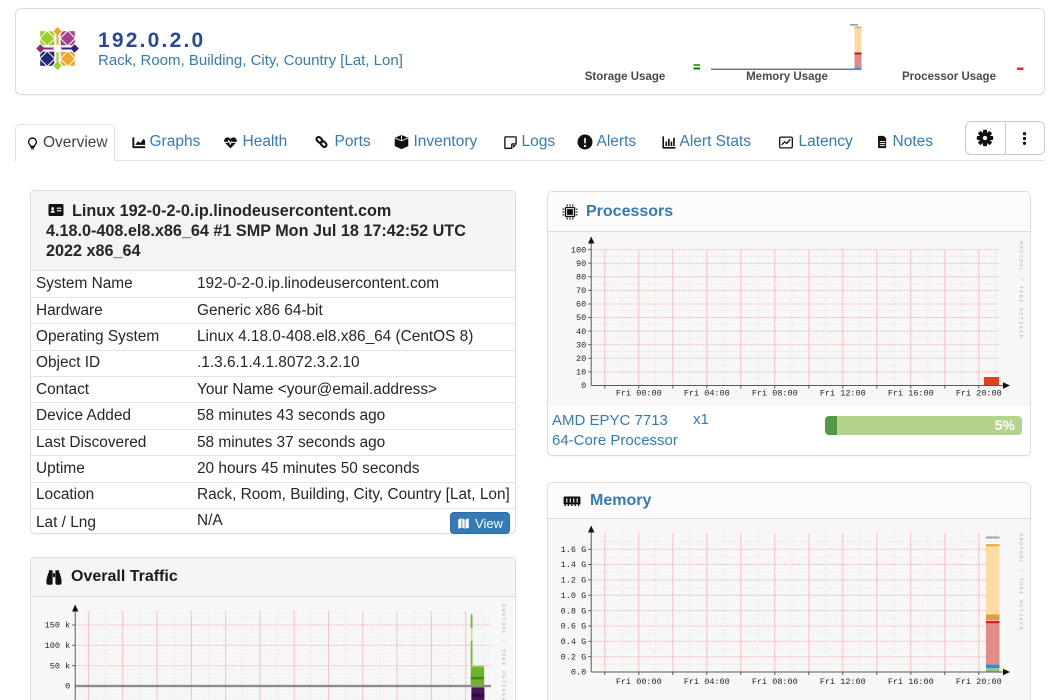  What do you see at coordinates (58, 626) in the screenshot?
I see `svg-text: 150 k` at bounding box center [58, 626].